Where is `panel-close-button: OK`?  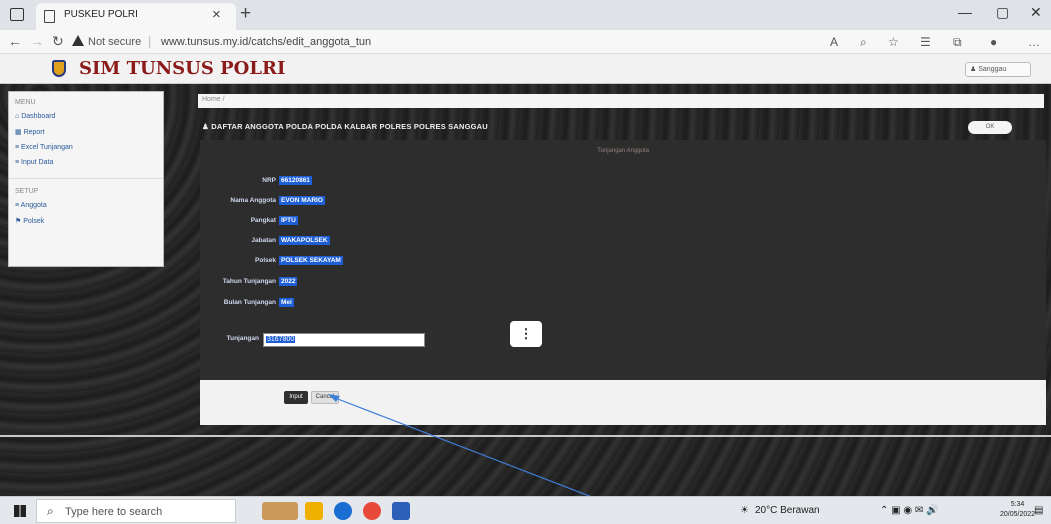 panel-close-button: OK is located at coordinates (990, 127).